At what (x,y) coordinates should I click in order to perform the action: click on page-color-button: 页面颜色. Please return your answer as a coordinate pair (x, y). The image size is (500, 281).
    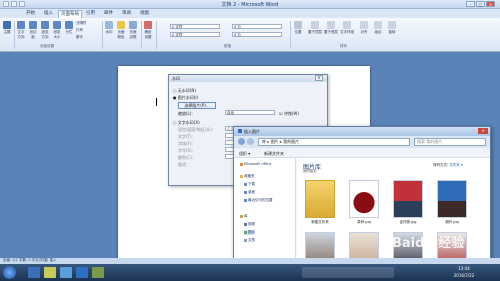
    Looking at the image, I should click on (121, 31).